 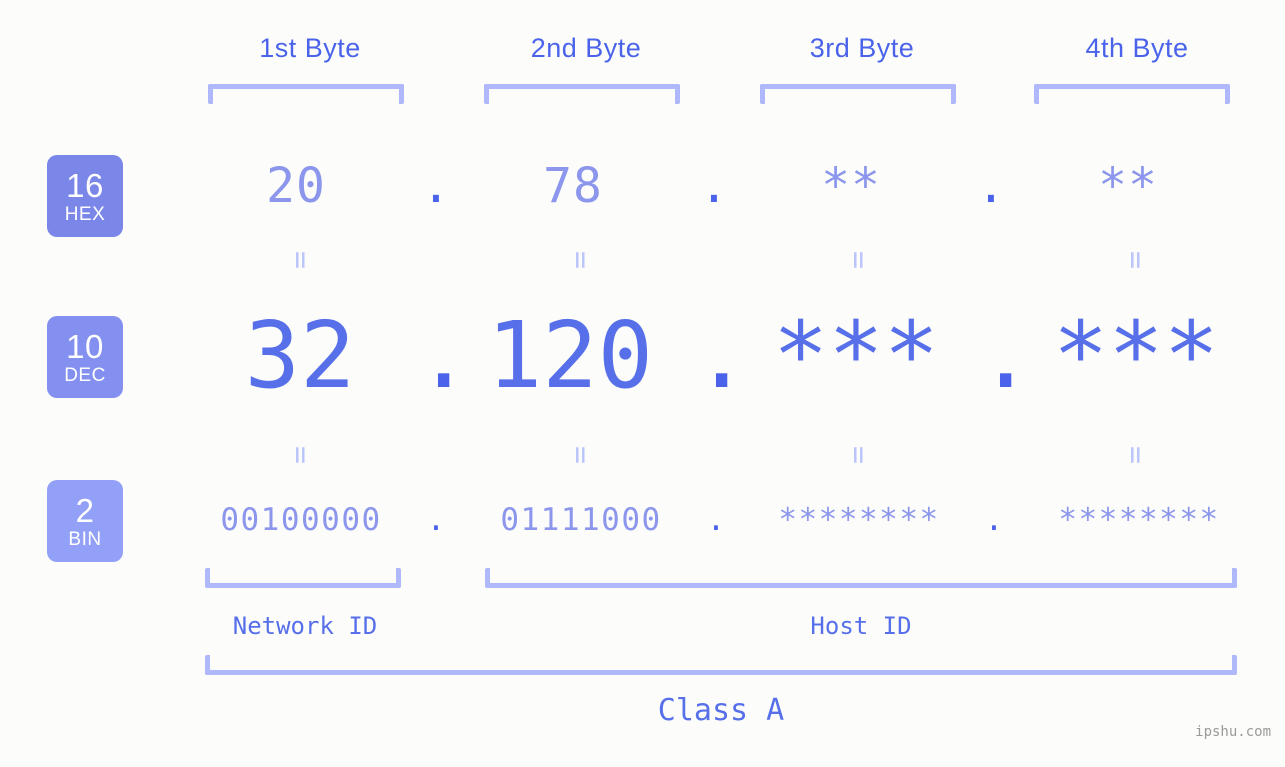 I want to click on byte-header-3: 3rd Byte, so click(x=862, y=48).